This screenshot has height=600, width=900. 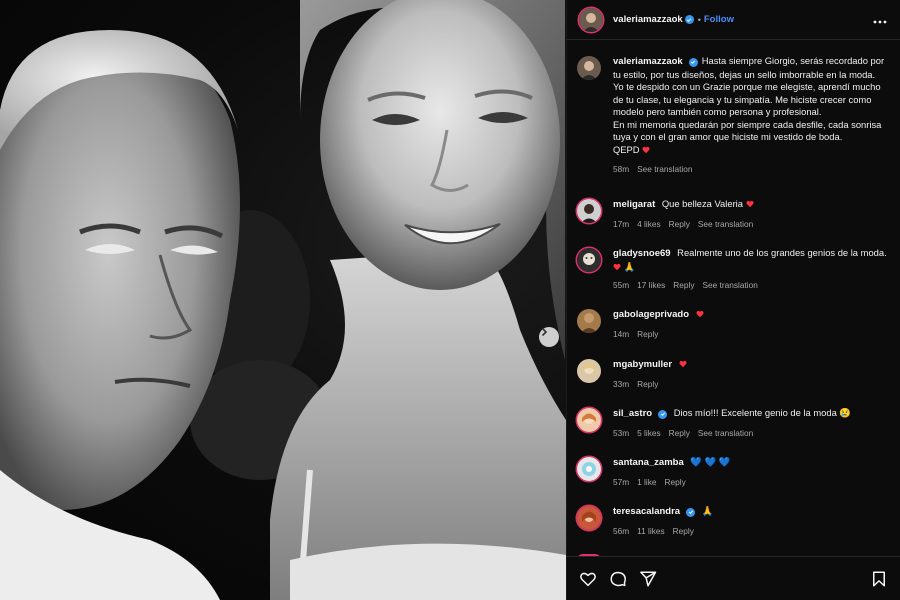 I want to click on caption-time: 58m, so click(x=621, y=169).